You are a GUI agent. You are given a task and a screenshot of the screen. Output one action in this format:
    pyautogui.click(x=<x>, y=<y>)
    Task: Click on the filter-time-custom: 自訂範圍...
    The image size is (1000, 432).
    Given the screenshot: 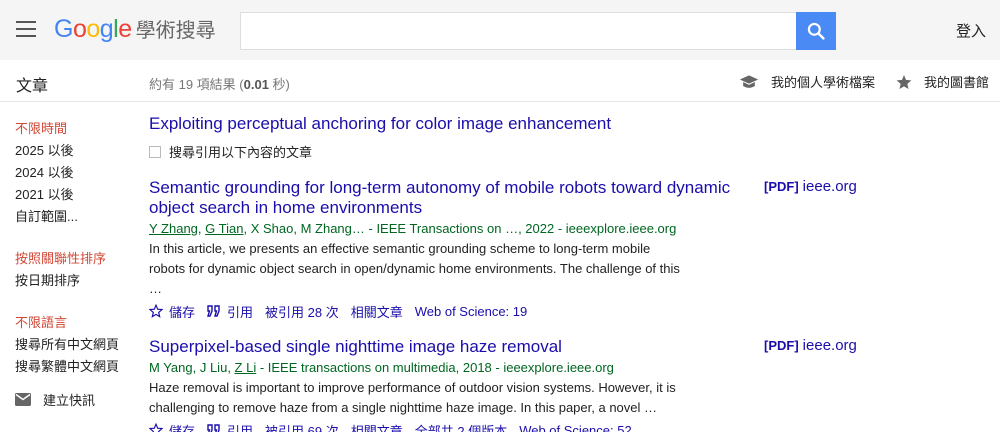 What is the action you would take?
    pyautogui.click(x=75, y=217)
    